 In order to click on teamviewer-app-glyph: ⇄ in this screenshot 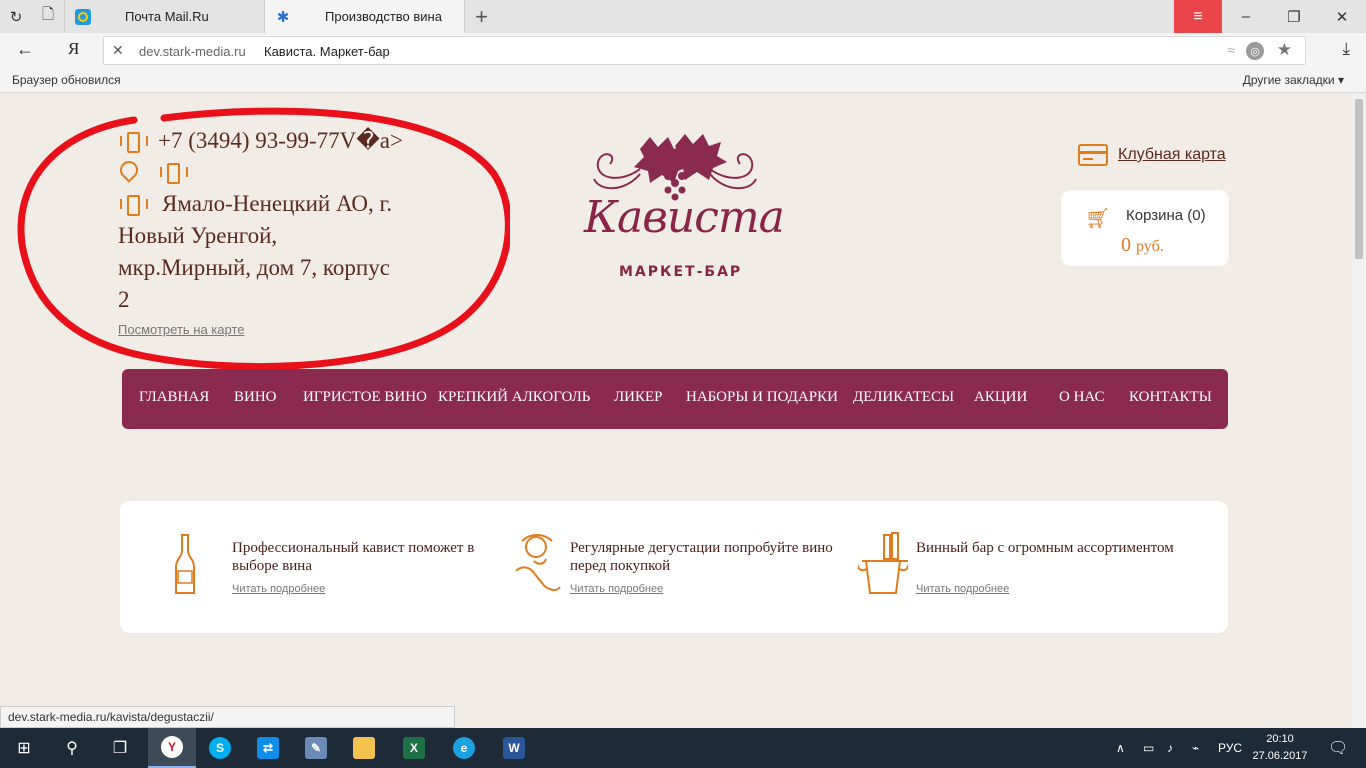, I will do `click(268, 748)`.